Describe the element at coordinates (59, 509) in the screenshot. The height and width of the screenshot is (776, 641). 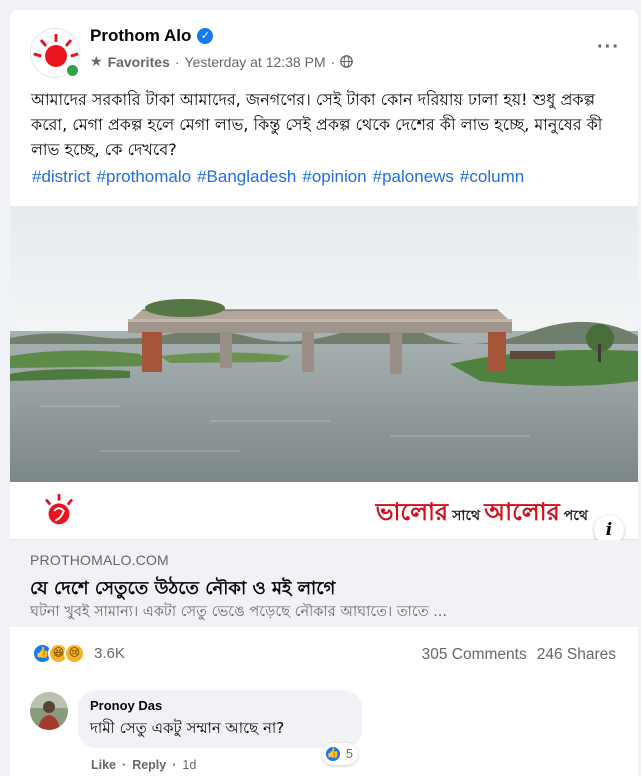
I see `prothom-alo-logo-icon` at that location.